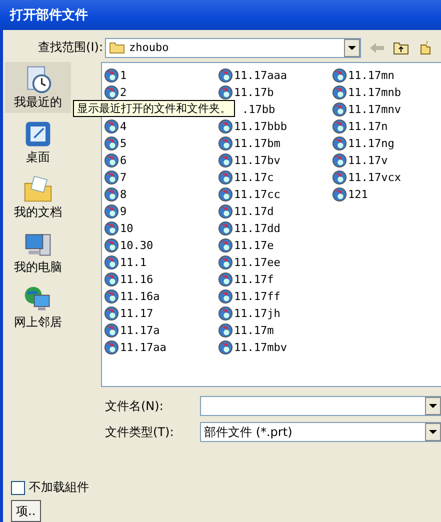 The height and width of the screenshot is (522, 441). I want to click on file-item: 11.17bbb, so click(252, 126).